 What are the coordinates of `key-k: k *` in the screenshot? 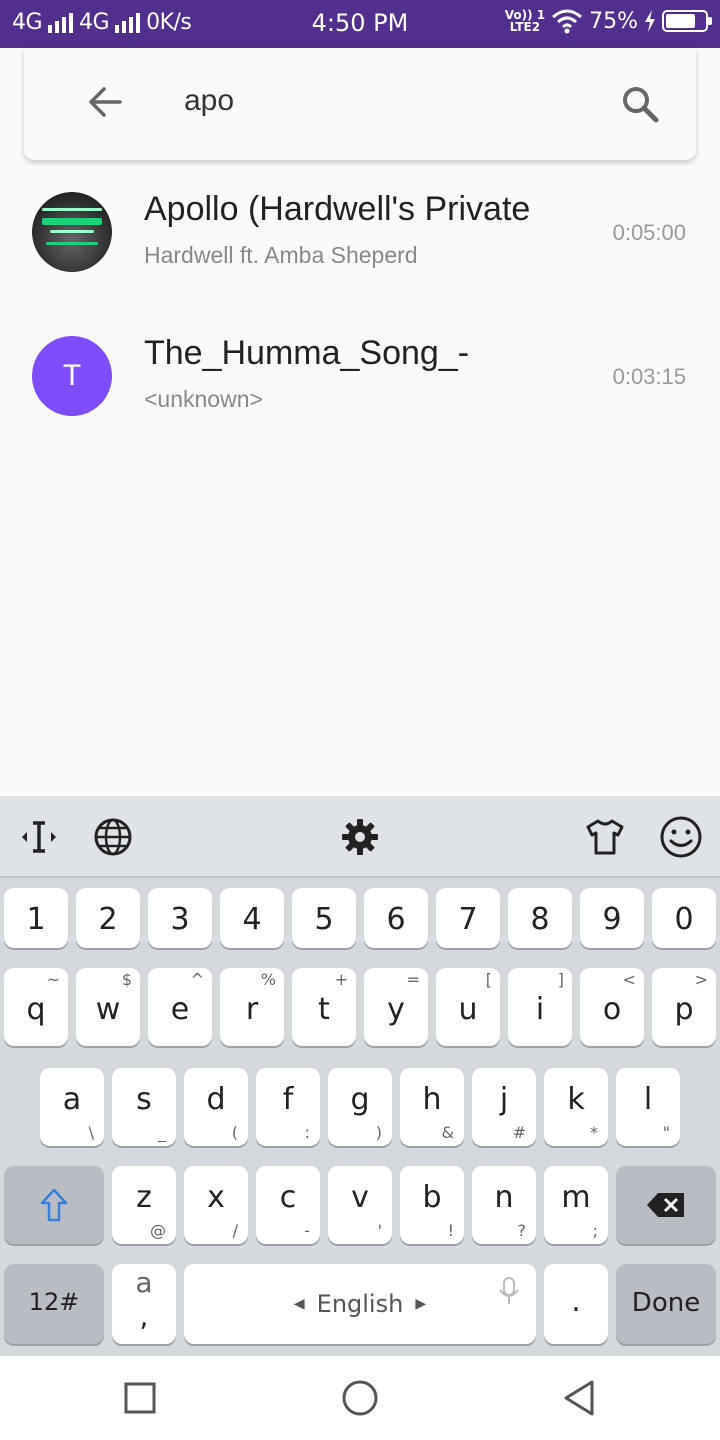 It's located at (576, 1107).